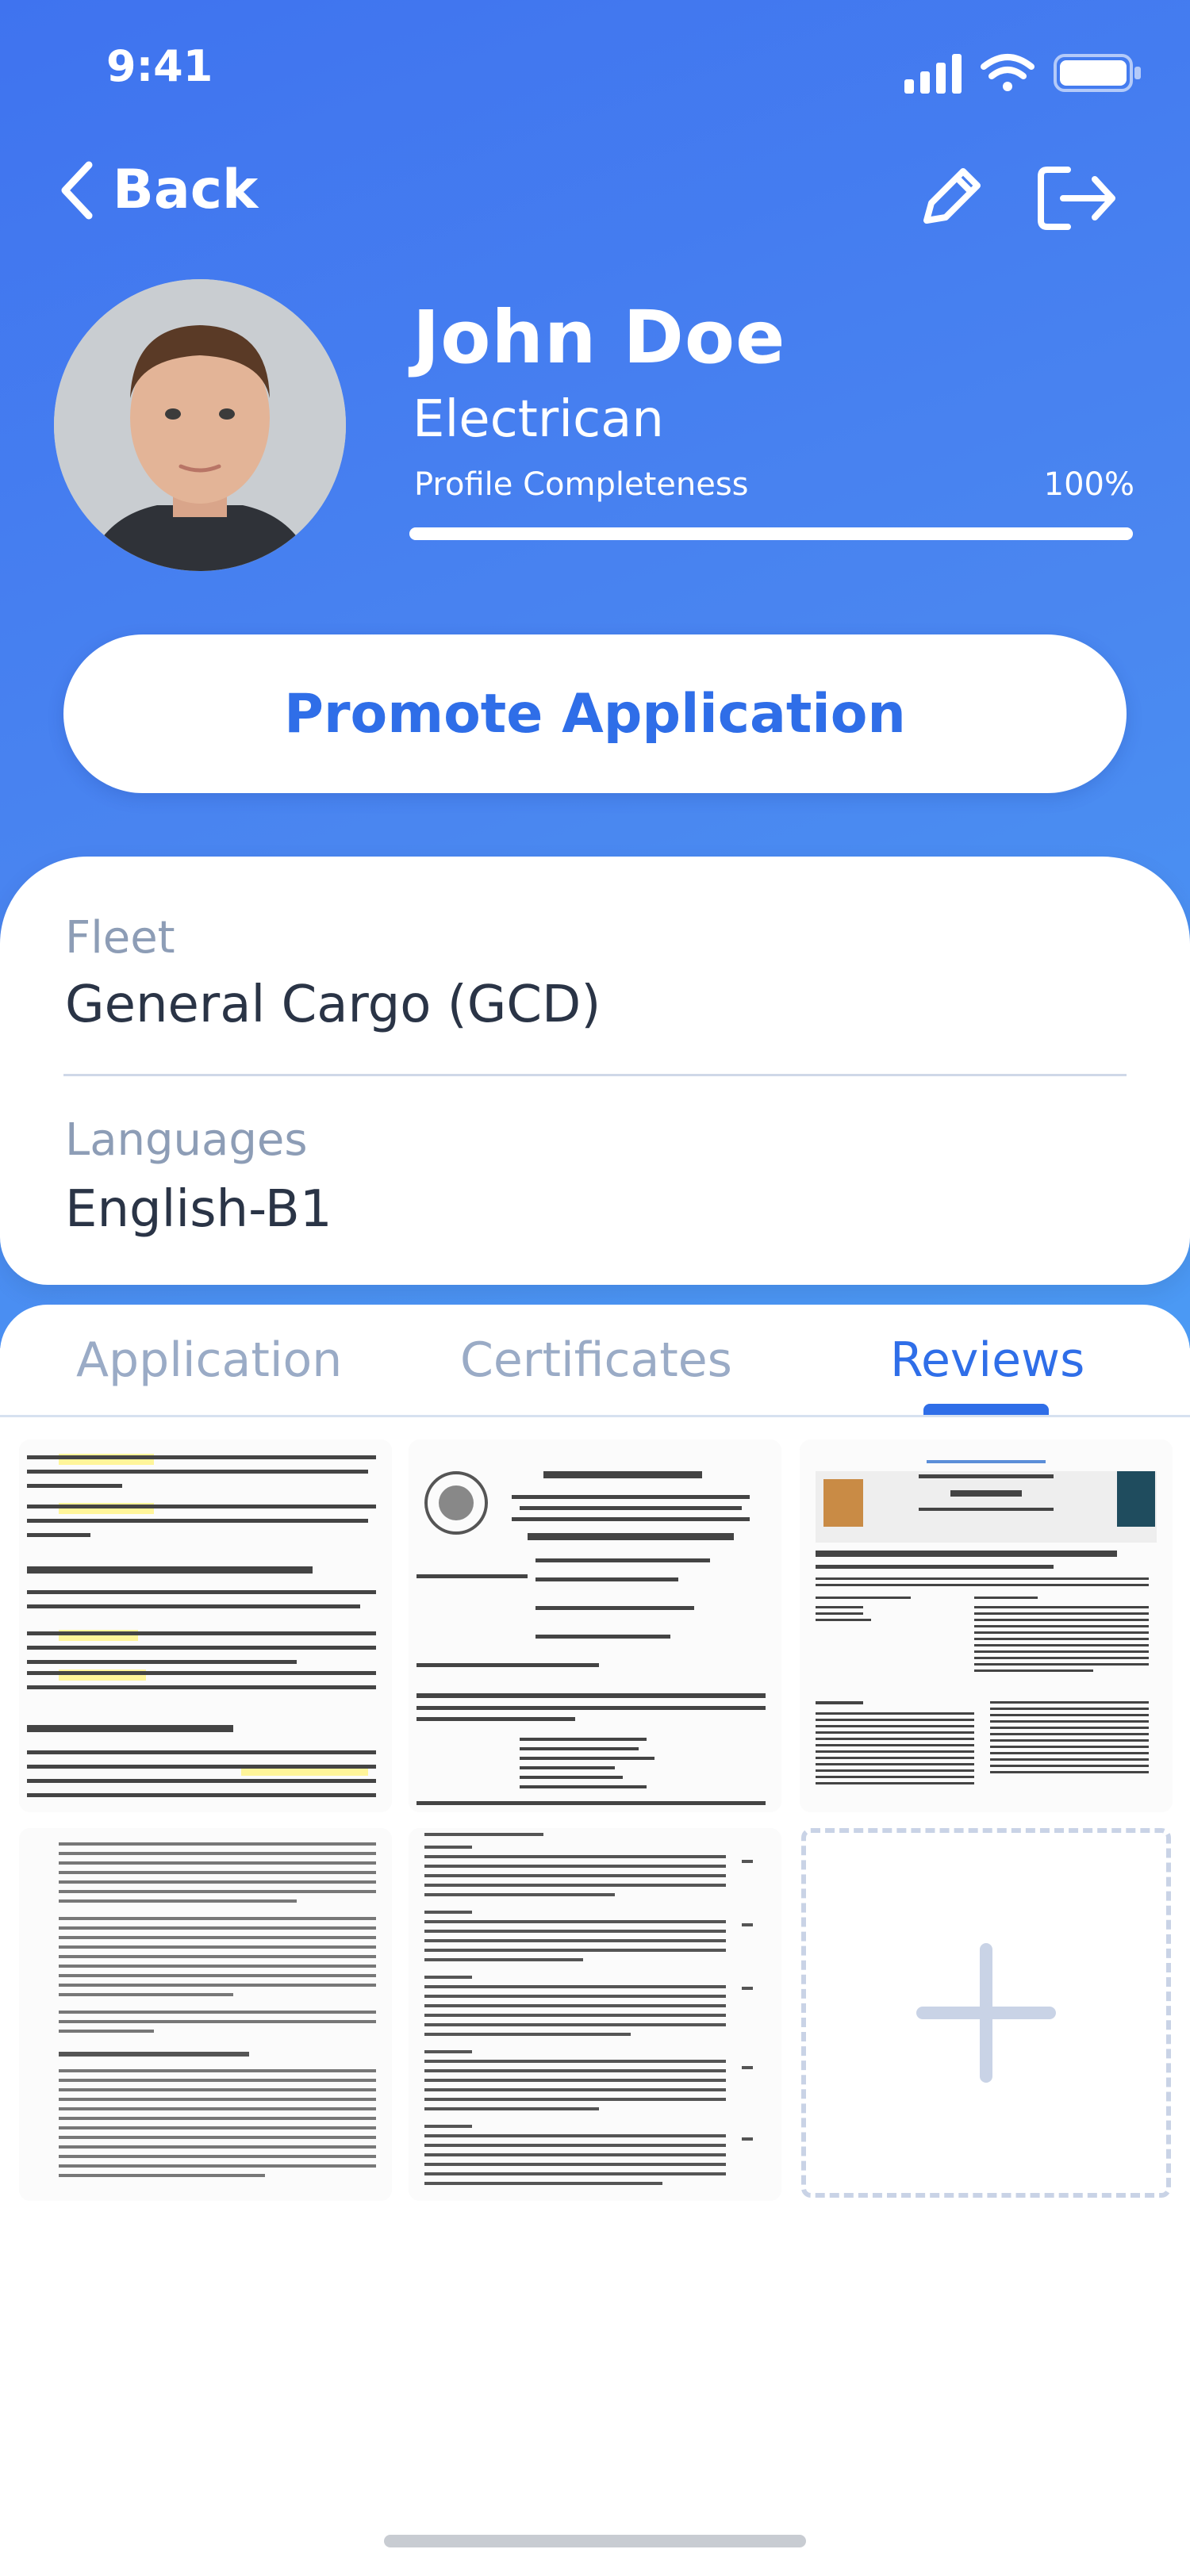 Image resolution: width=1190 pixels, height=2576 pixels. Describe the element at coordinates (200, 425) in the screenshot. I see `avatar` at that location.